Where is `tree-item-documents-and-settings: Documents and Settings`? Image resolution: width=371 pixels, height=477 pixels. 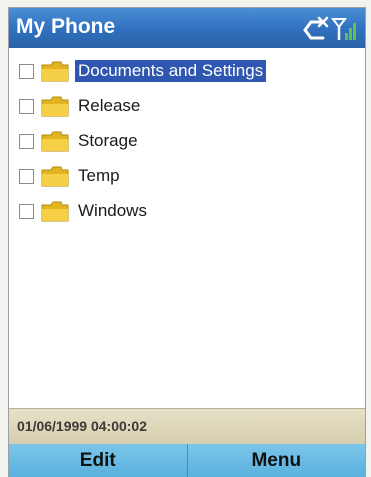
tree-item-documents-and-settings: Documents and Settings is located at coordinates (143, 71).